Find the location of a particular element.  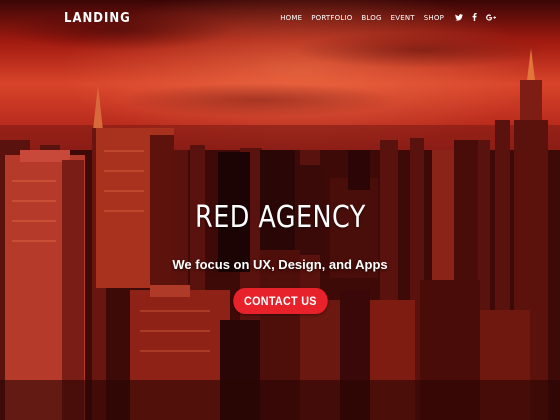

contact-us-button: CONTACT US is located at coordinates (280, 301).